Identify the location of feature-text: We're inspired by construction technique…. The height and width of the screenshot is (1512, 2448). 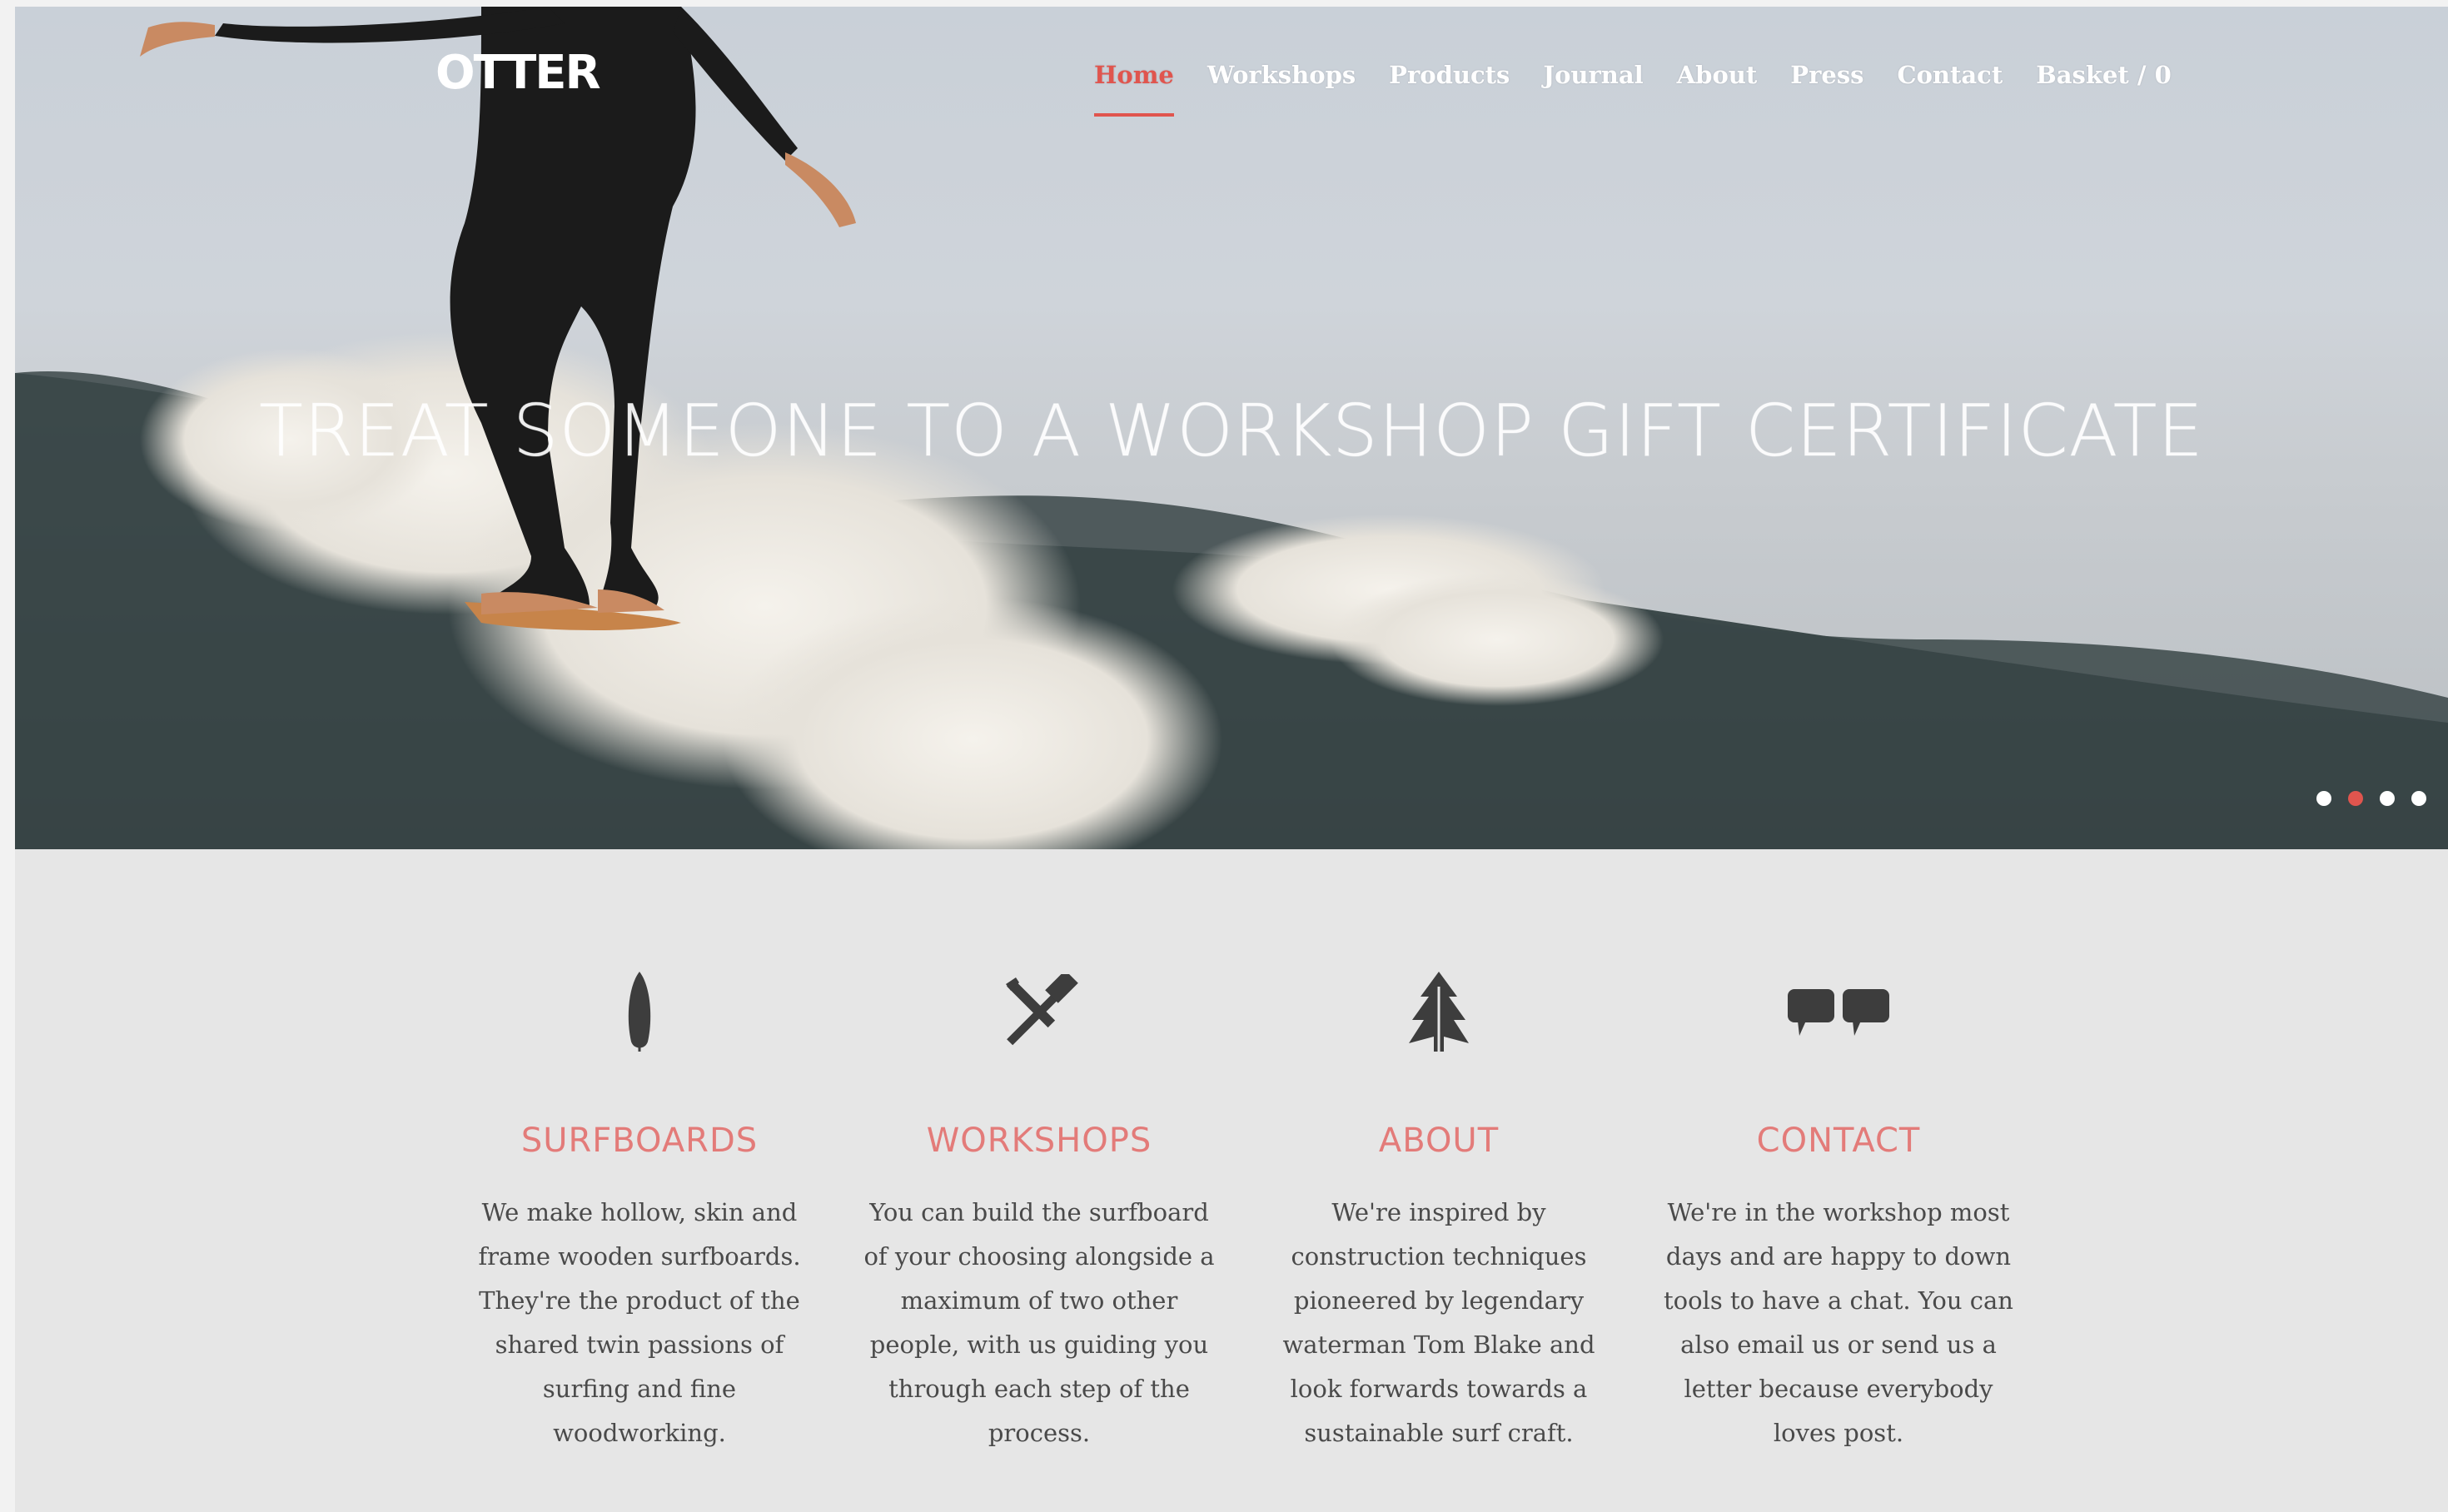
(1438, 1323).